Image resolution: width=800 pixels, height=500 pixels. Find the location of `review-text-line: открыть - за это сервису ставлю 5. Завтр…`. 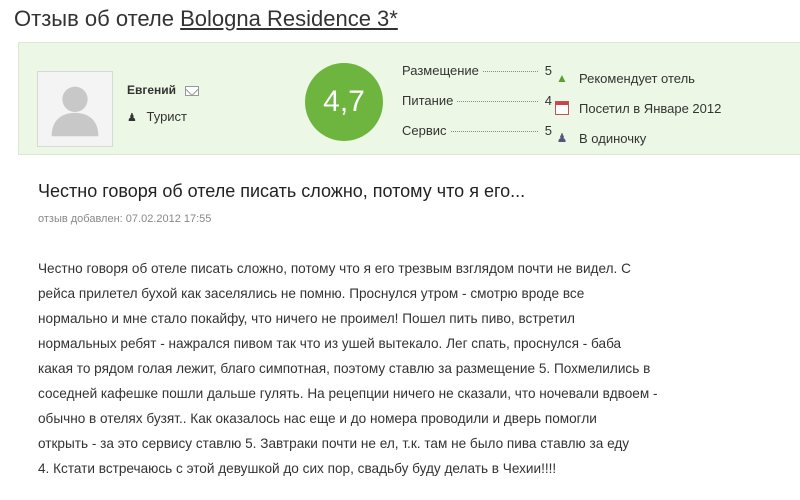

review-text-line: открыть - за это сервису ставлю 5. Завтр… is located at coordinates (334, 443).